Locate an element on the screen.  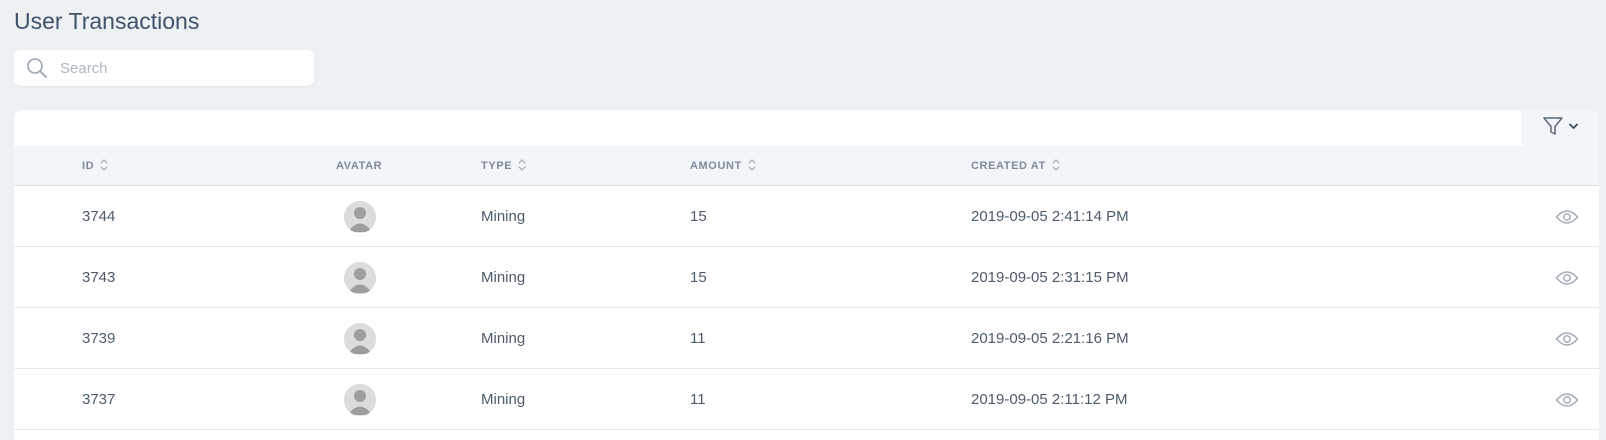
column-header-label: AMOUNT is located at coordinates (716, 166).